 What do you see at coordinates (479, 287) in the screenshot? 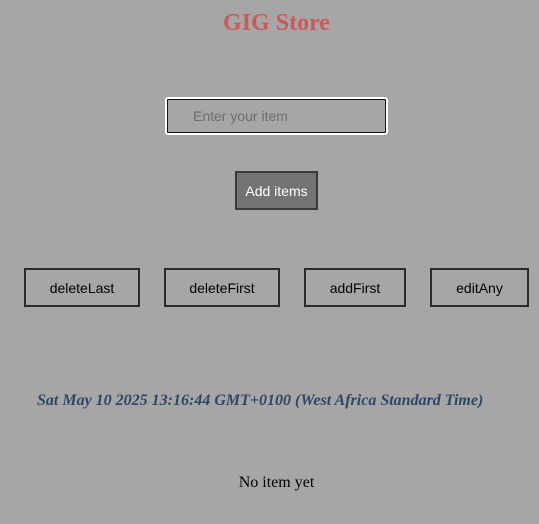
I see `edit-any-button: editAny` at bounding box center [479, 287].